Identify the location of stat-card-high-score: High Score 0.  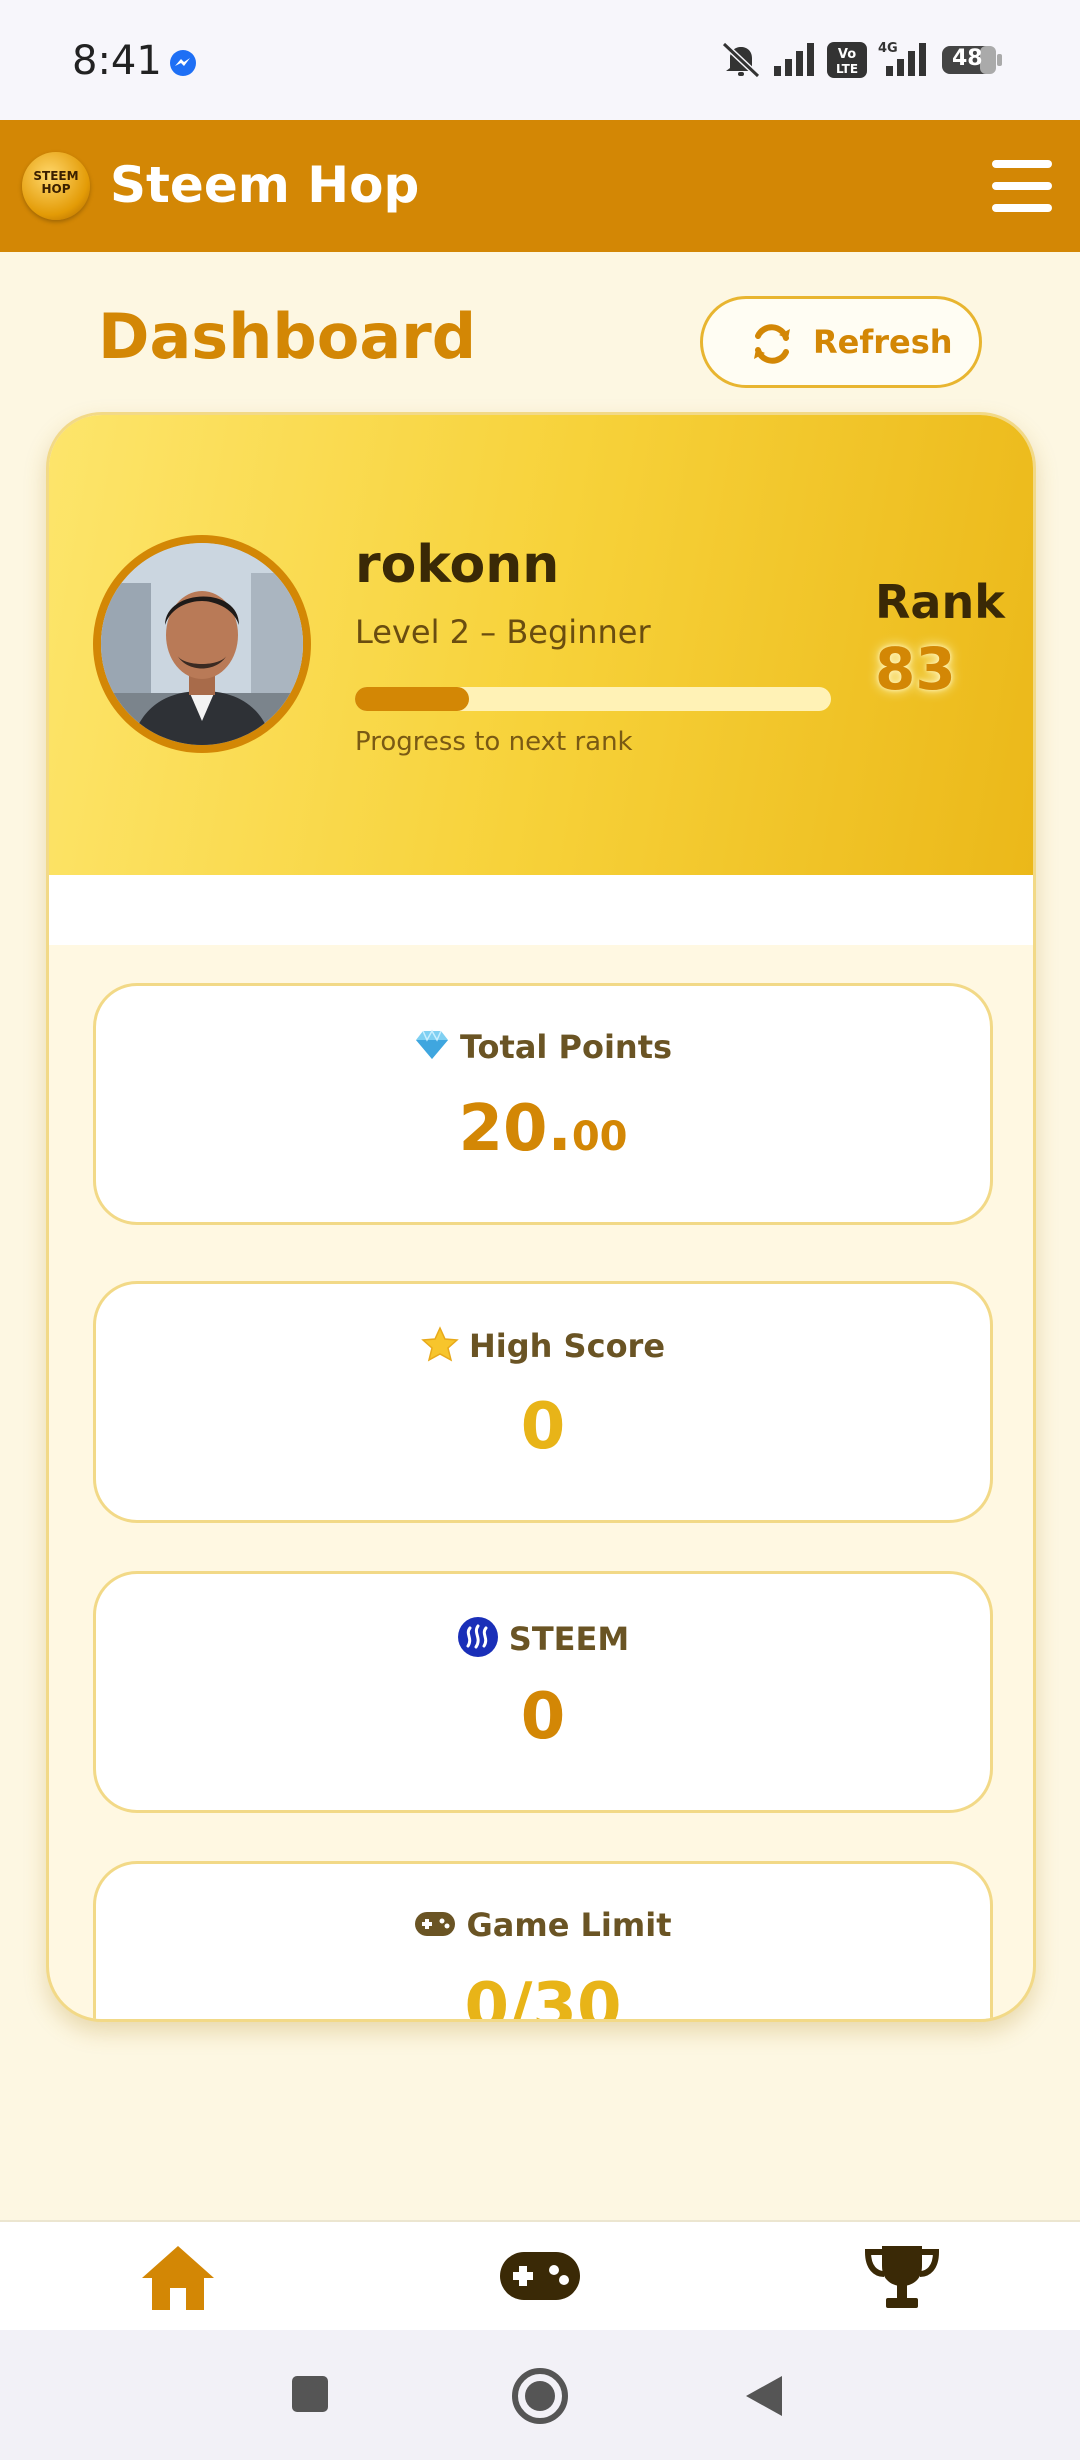
(543, 1402).